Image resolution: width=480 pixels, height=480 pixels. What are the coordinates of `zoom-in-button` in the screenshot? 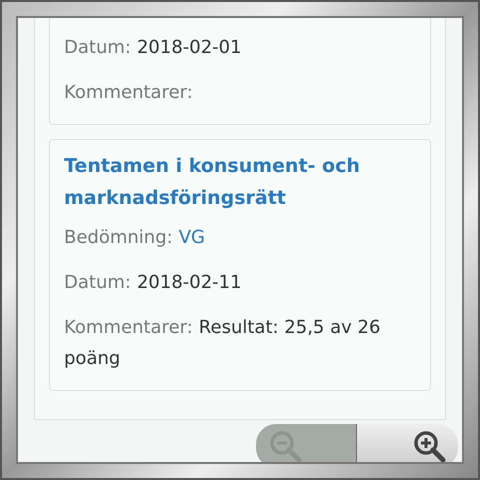 It's located at (407, 443).